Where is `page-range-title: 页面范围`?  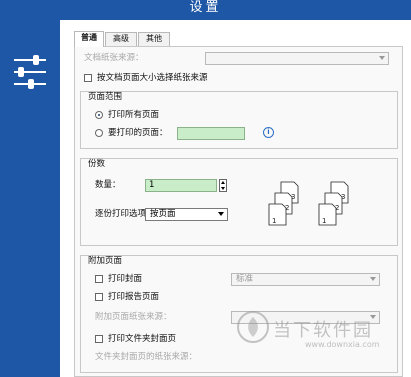 page-range-title: 页面范围 is located at coordinates (105, 97).